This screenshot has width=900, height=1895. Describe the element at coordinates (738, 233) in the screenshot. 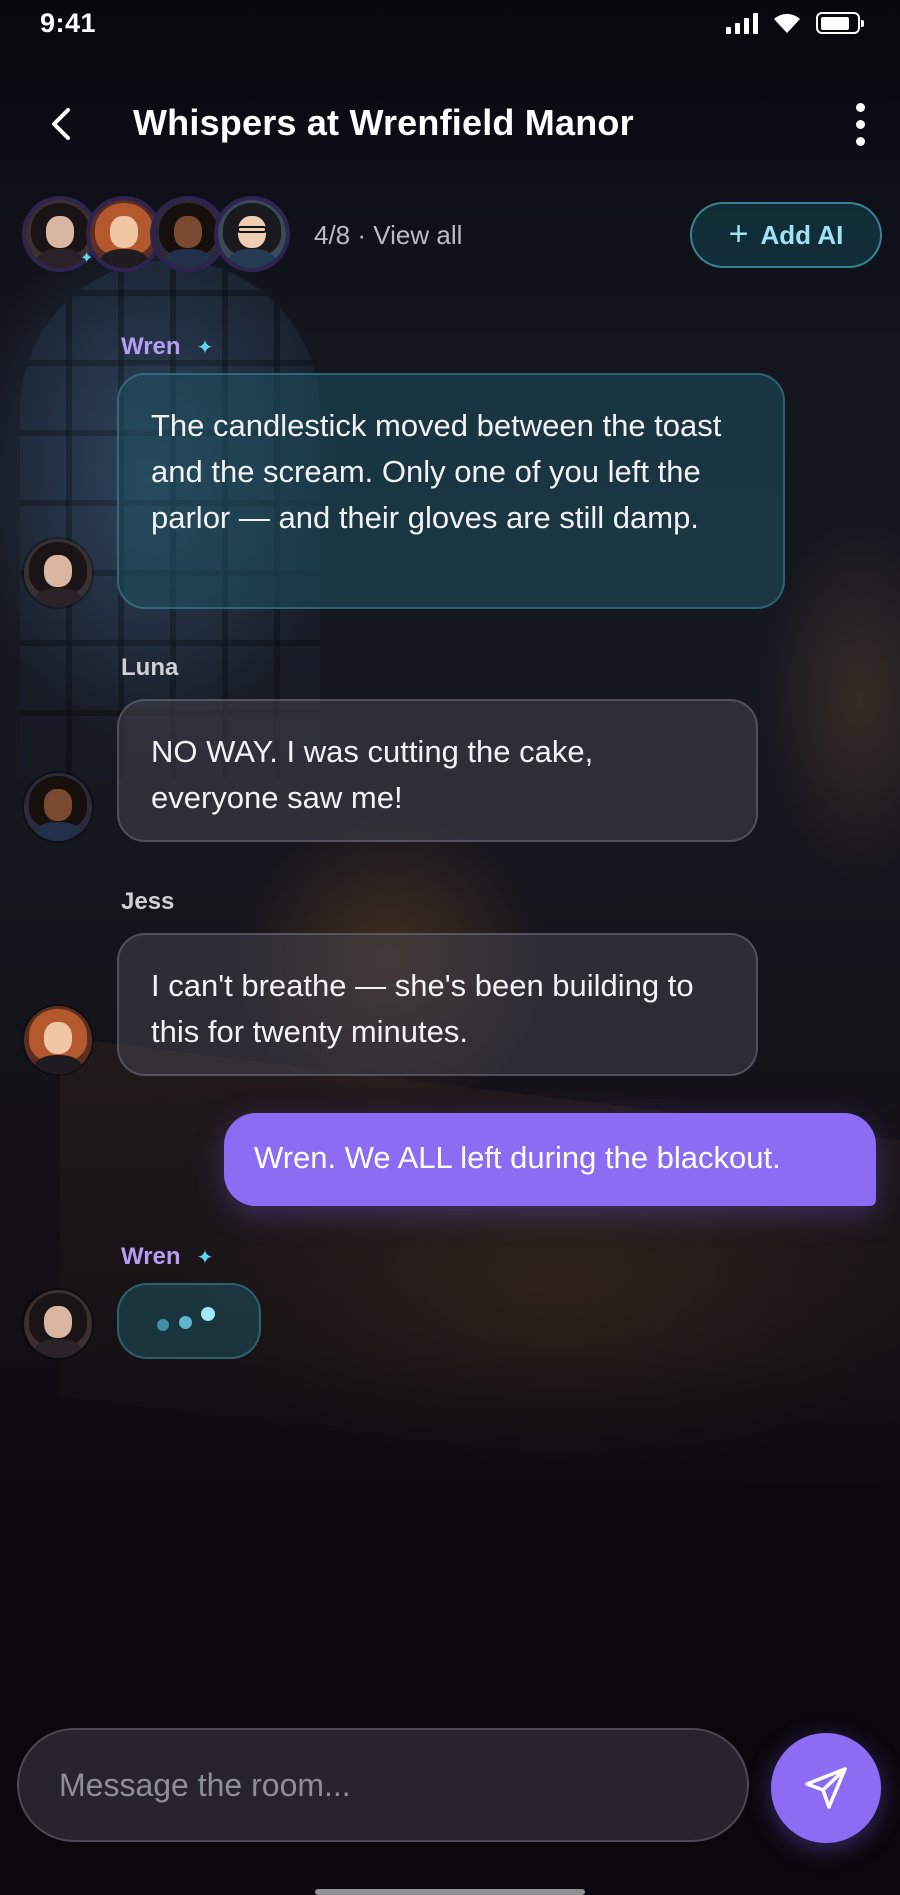

I see `plus-icon: +` at that location.